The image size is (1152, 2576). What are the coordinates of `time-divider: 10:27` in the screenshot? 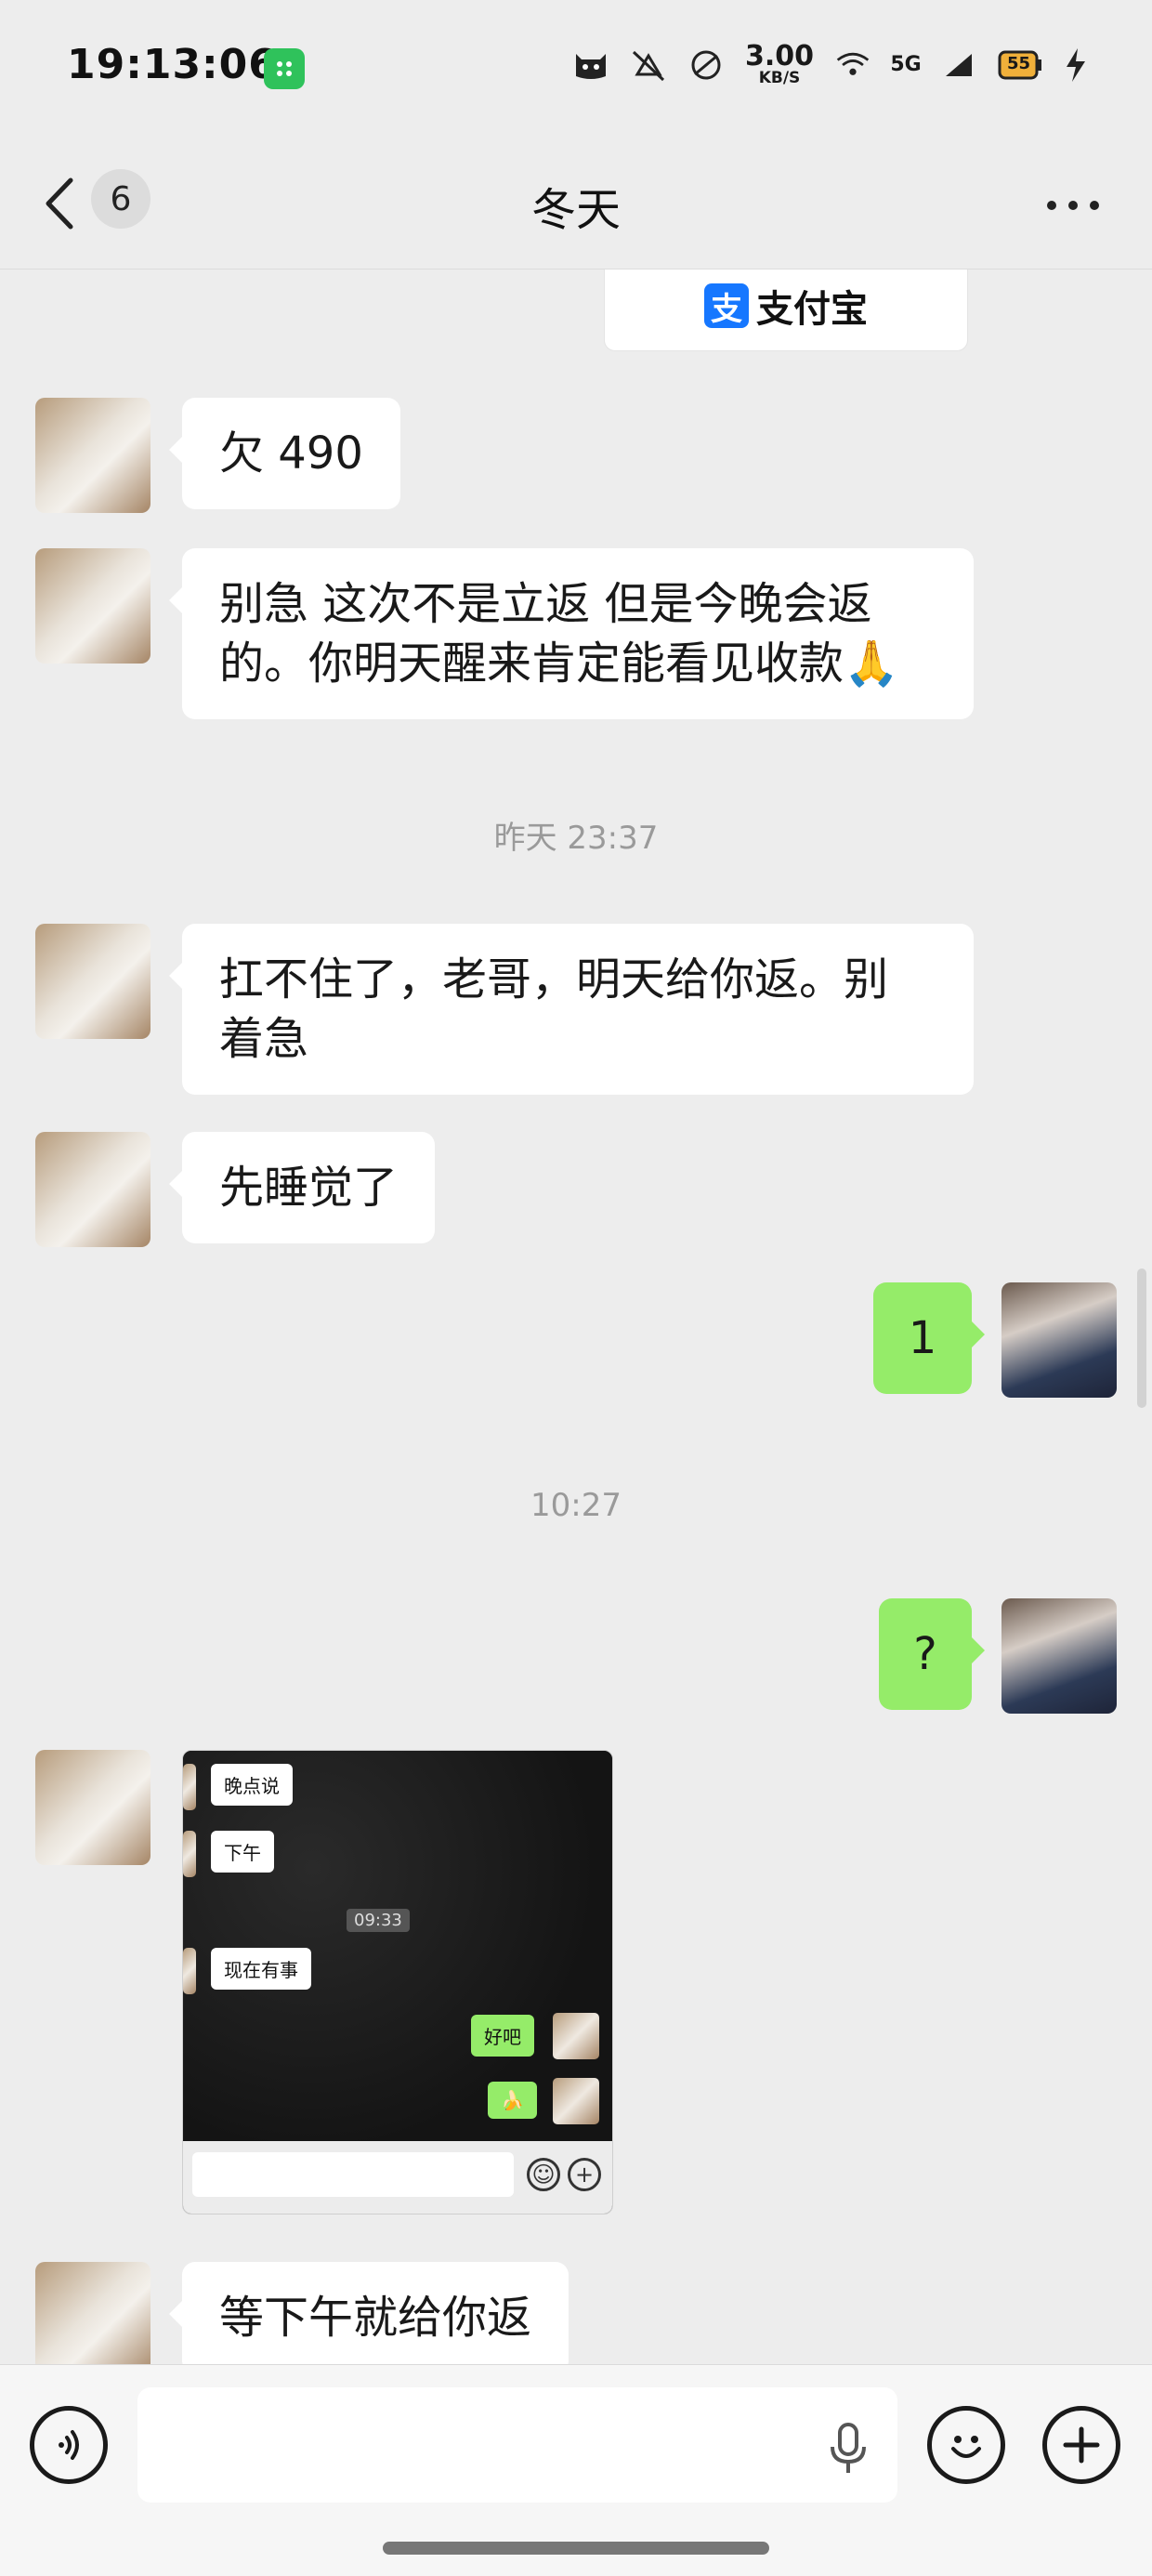 It's located at (576, 1505).